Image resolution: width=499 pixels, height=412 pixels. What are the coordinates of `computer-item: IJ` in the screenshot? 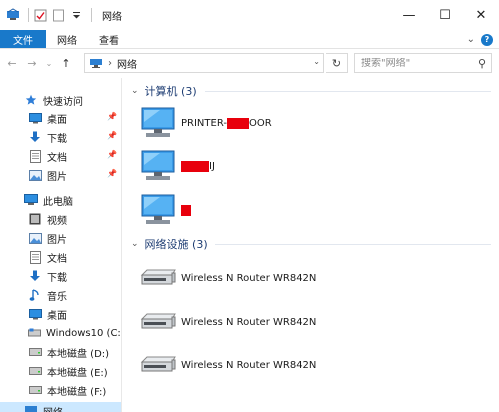 It's located at (177, 166).